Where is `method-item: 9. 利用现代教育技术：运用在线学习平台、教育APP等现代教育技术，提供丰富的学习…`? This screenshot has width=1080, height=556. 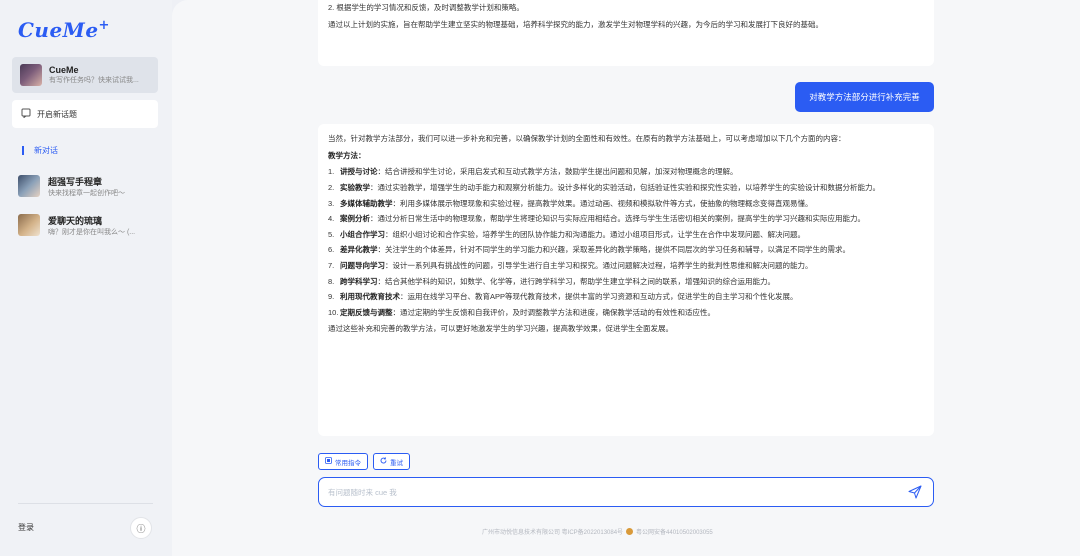 method-item: 9. 利用现代教育技术：运用在线学习平台、教育APP等现代教育技术，提供丰富的学习… is located at coordinates (626, 297).